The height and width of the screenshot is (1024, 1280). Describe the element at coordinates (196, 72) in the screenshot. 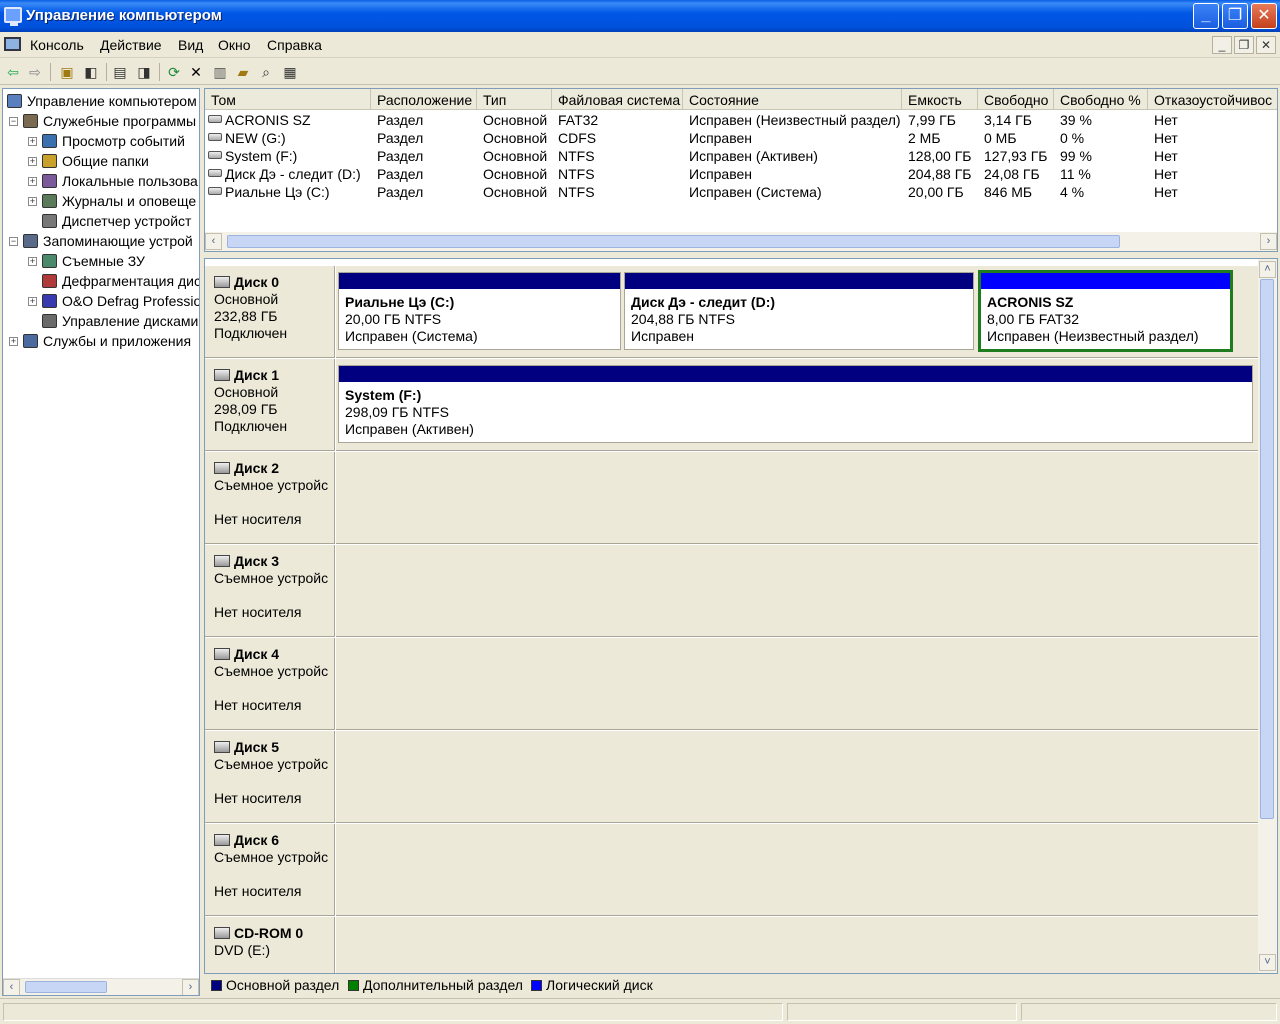

I see `delete-icon: ✕` at that location.